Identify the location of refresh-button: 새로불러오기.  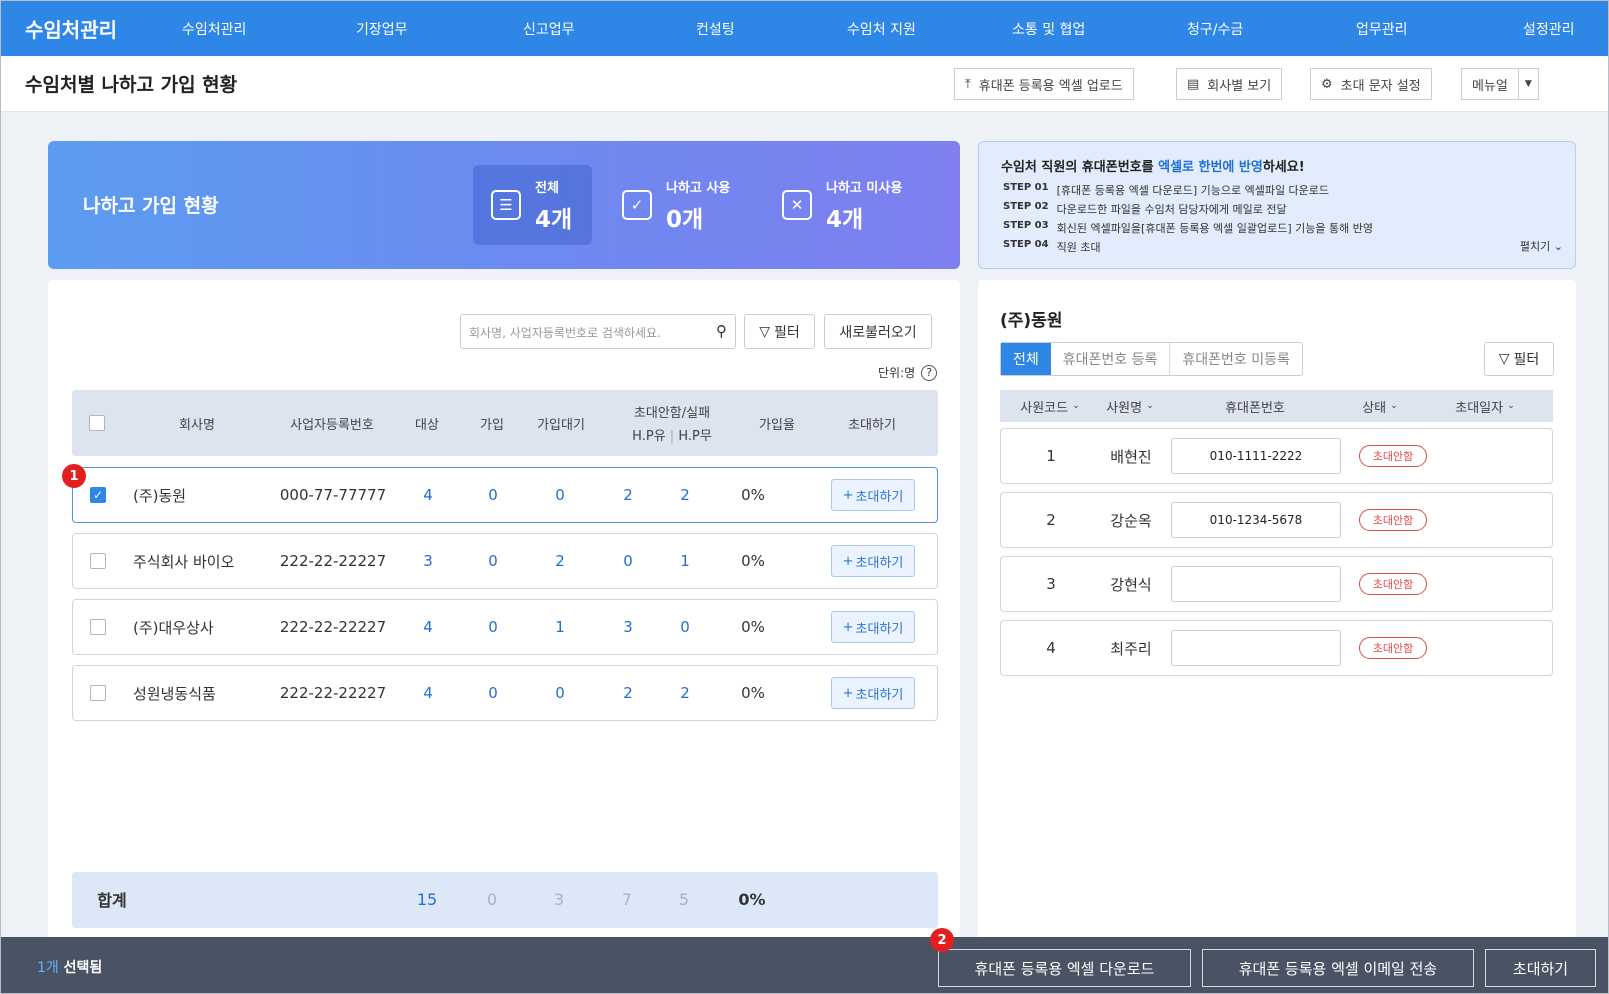
(878, 331).